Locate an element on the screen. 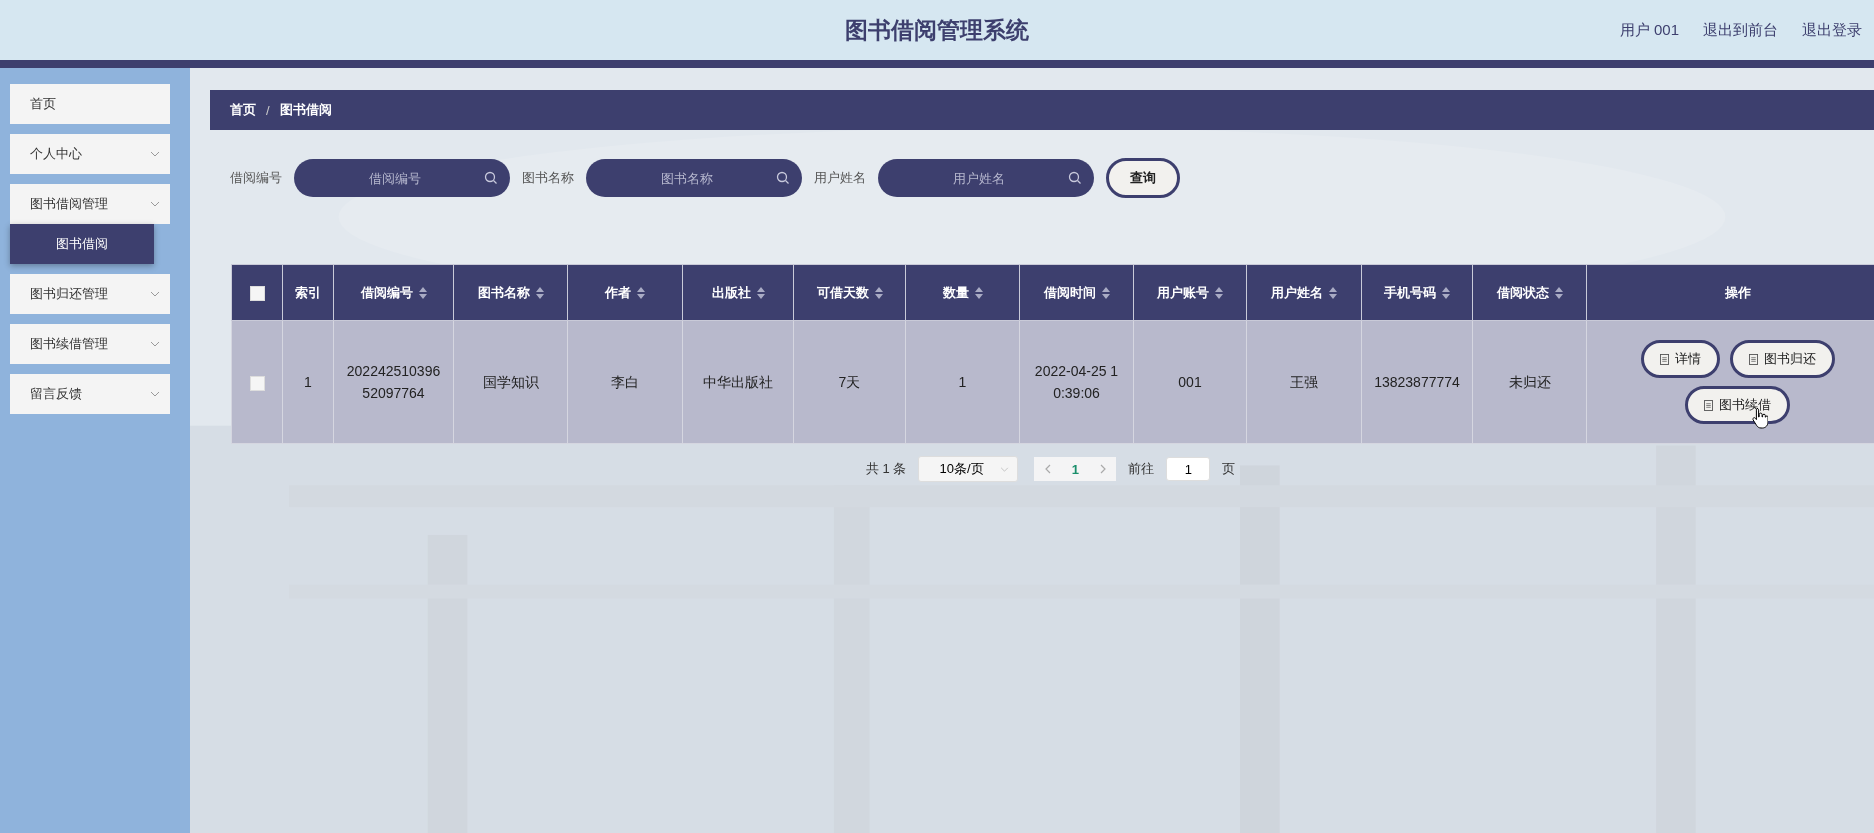 This screenshot has width=1874, height=833. page-number: 1 is located at coordinates (1075, 469).